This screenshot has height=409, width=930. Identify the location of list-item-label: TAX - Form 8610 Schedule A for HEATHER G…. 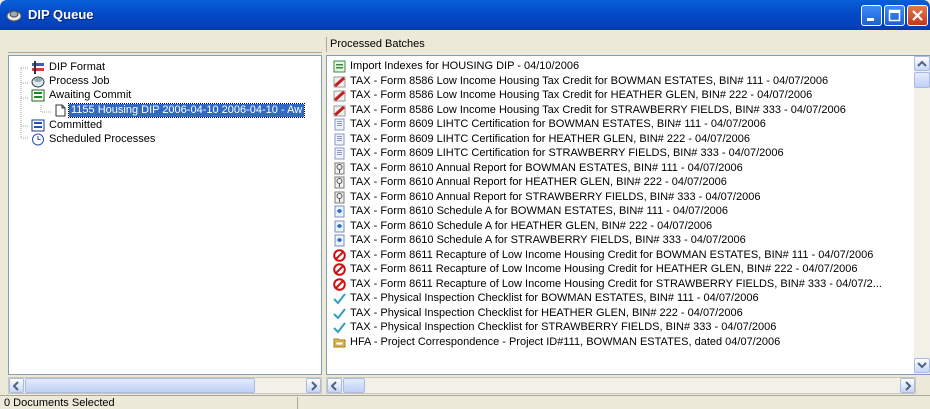
(531, 225).